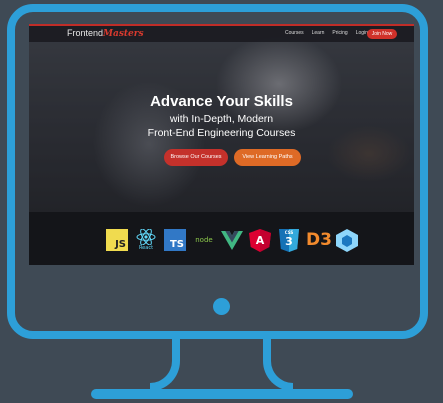 This screenshot has width=443, height=403. I want to click on nav-link-pricing: Pricing, so click(339, 33).